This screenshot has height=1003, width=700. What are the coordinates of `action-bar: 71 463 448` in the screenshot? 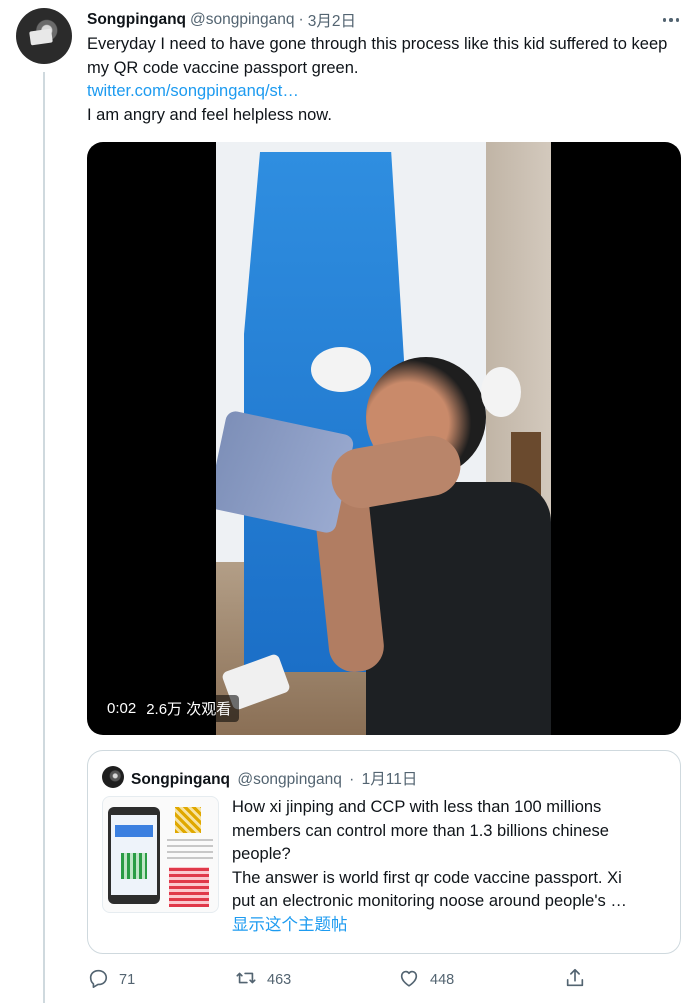 It's located at (384, 980).